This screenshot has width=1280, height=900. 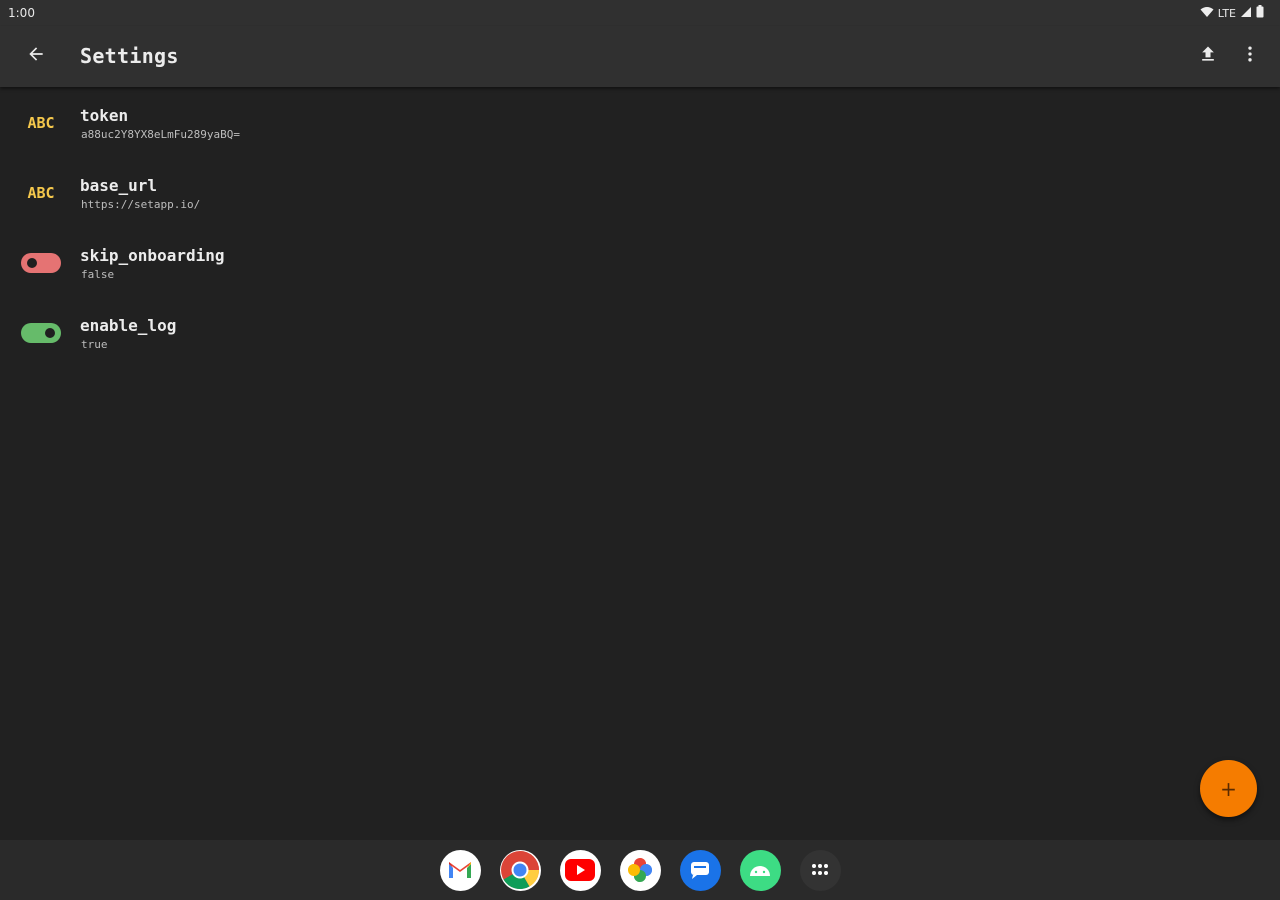 What do you see at coordinates (640, 123) in the screenshot?
I see `setting-row-token: ABC token a88uc2Y8YX8eLmFu289yaBQ=` at bounding box center [640, 123].